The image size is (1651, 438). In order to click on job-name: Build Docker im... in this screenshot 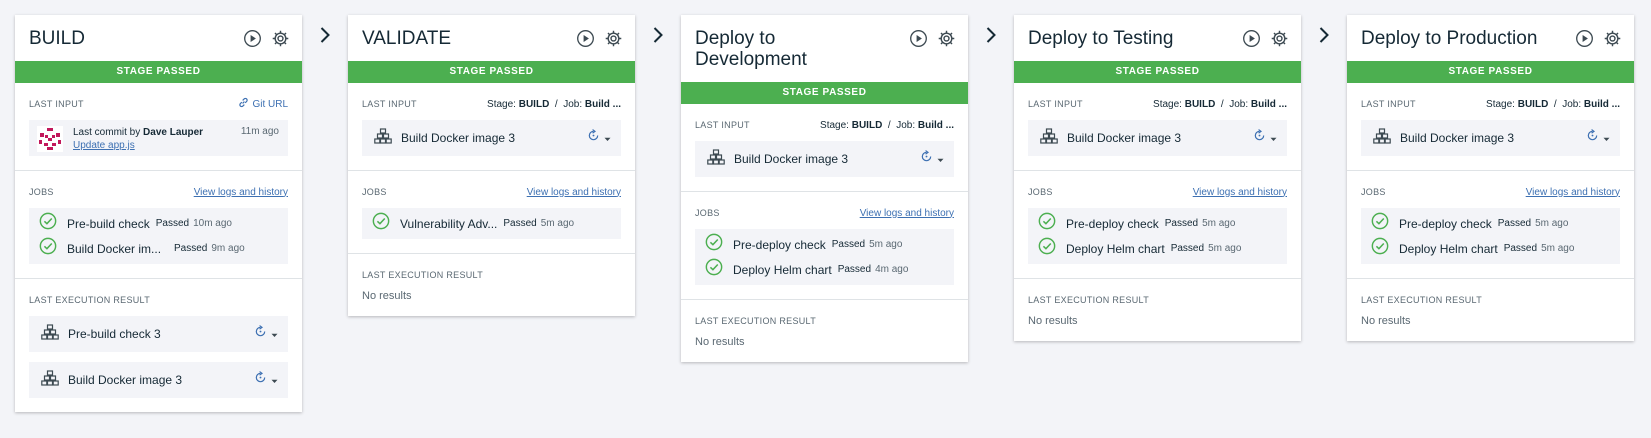, I will do `click(115, 249)`.